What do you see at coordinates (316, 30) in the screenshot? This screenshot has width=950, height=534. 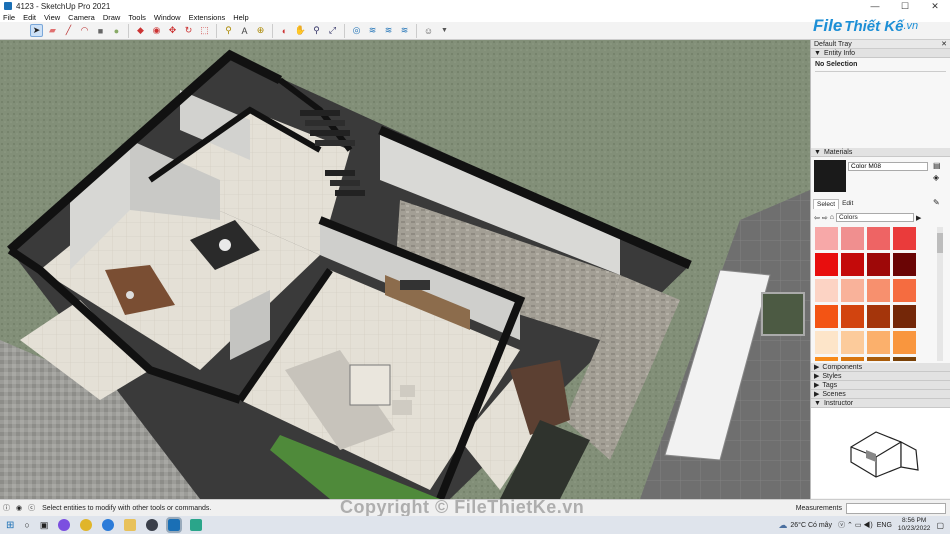 I see `zoom-tool-icon: ⚲` at bounding box center [316, 30].